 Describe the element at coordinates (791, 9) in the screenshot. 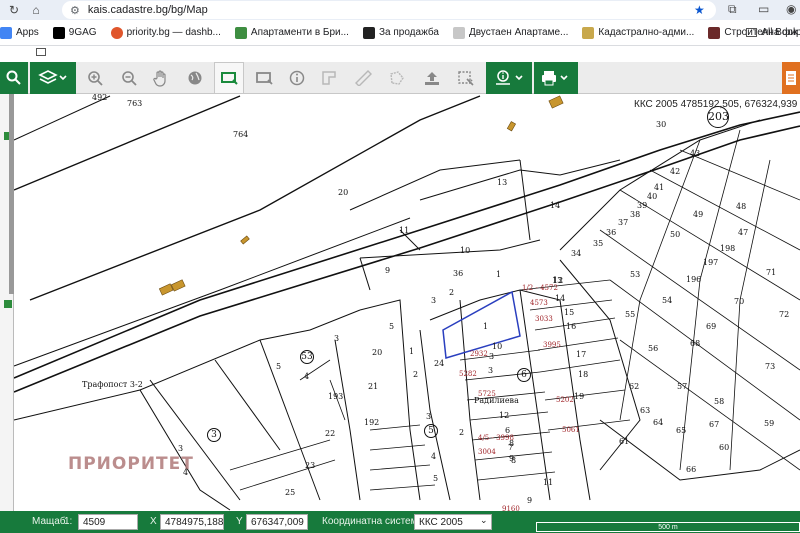

I see `profile-icon: ◉` at that location.